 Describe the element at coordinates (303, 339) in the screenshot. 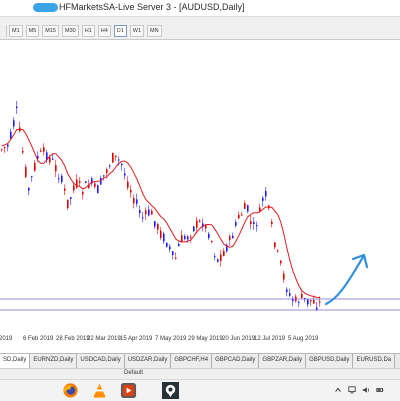

I see `x-axis-date-label: 5 Aug 2019` at that location.